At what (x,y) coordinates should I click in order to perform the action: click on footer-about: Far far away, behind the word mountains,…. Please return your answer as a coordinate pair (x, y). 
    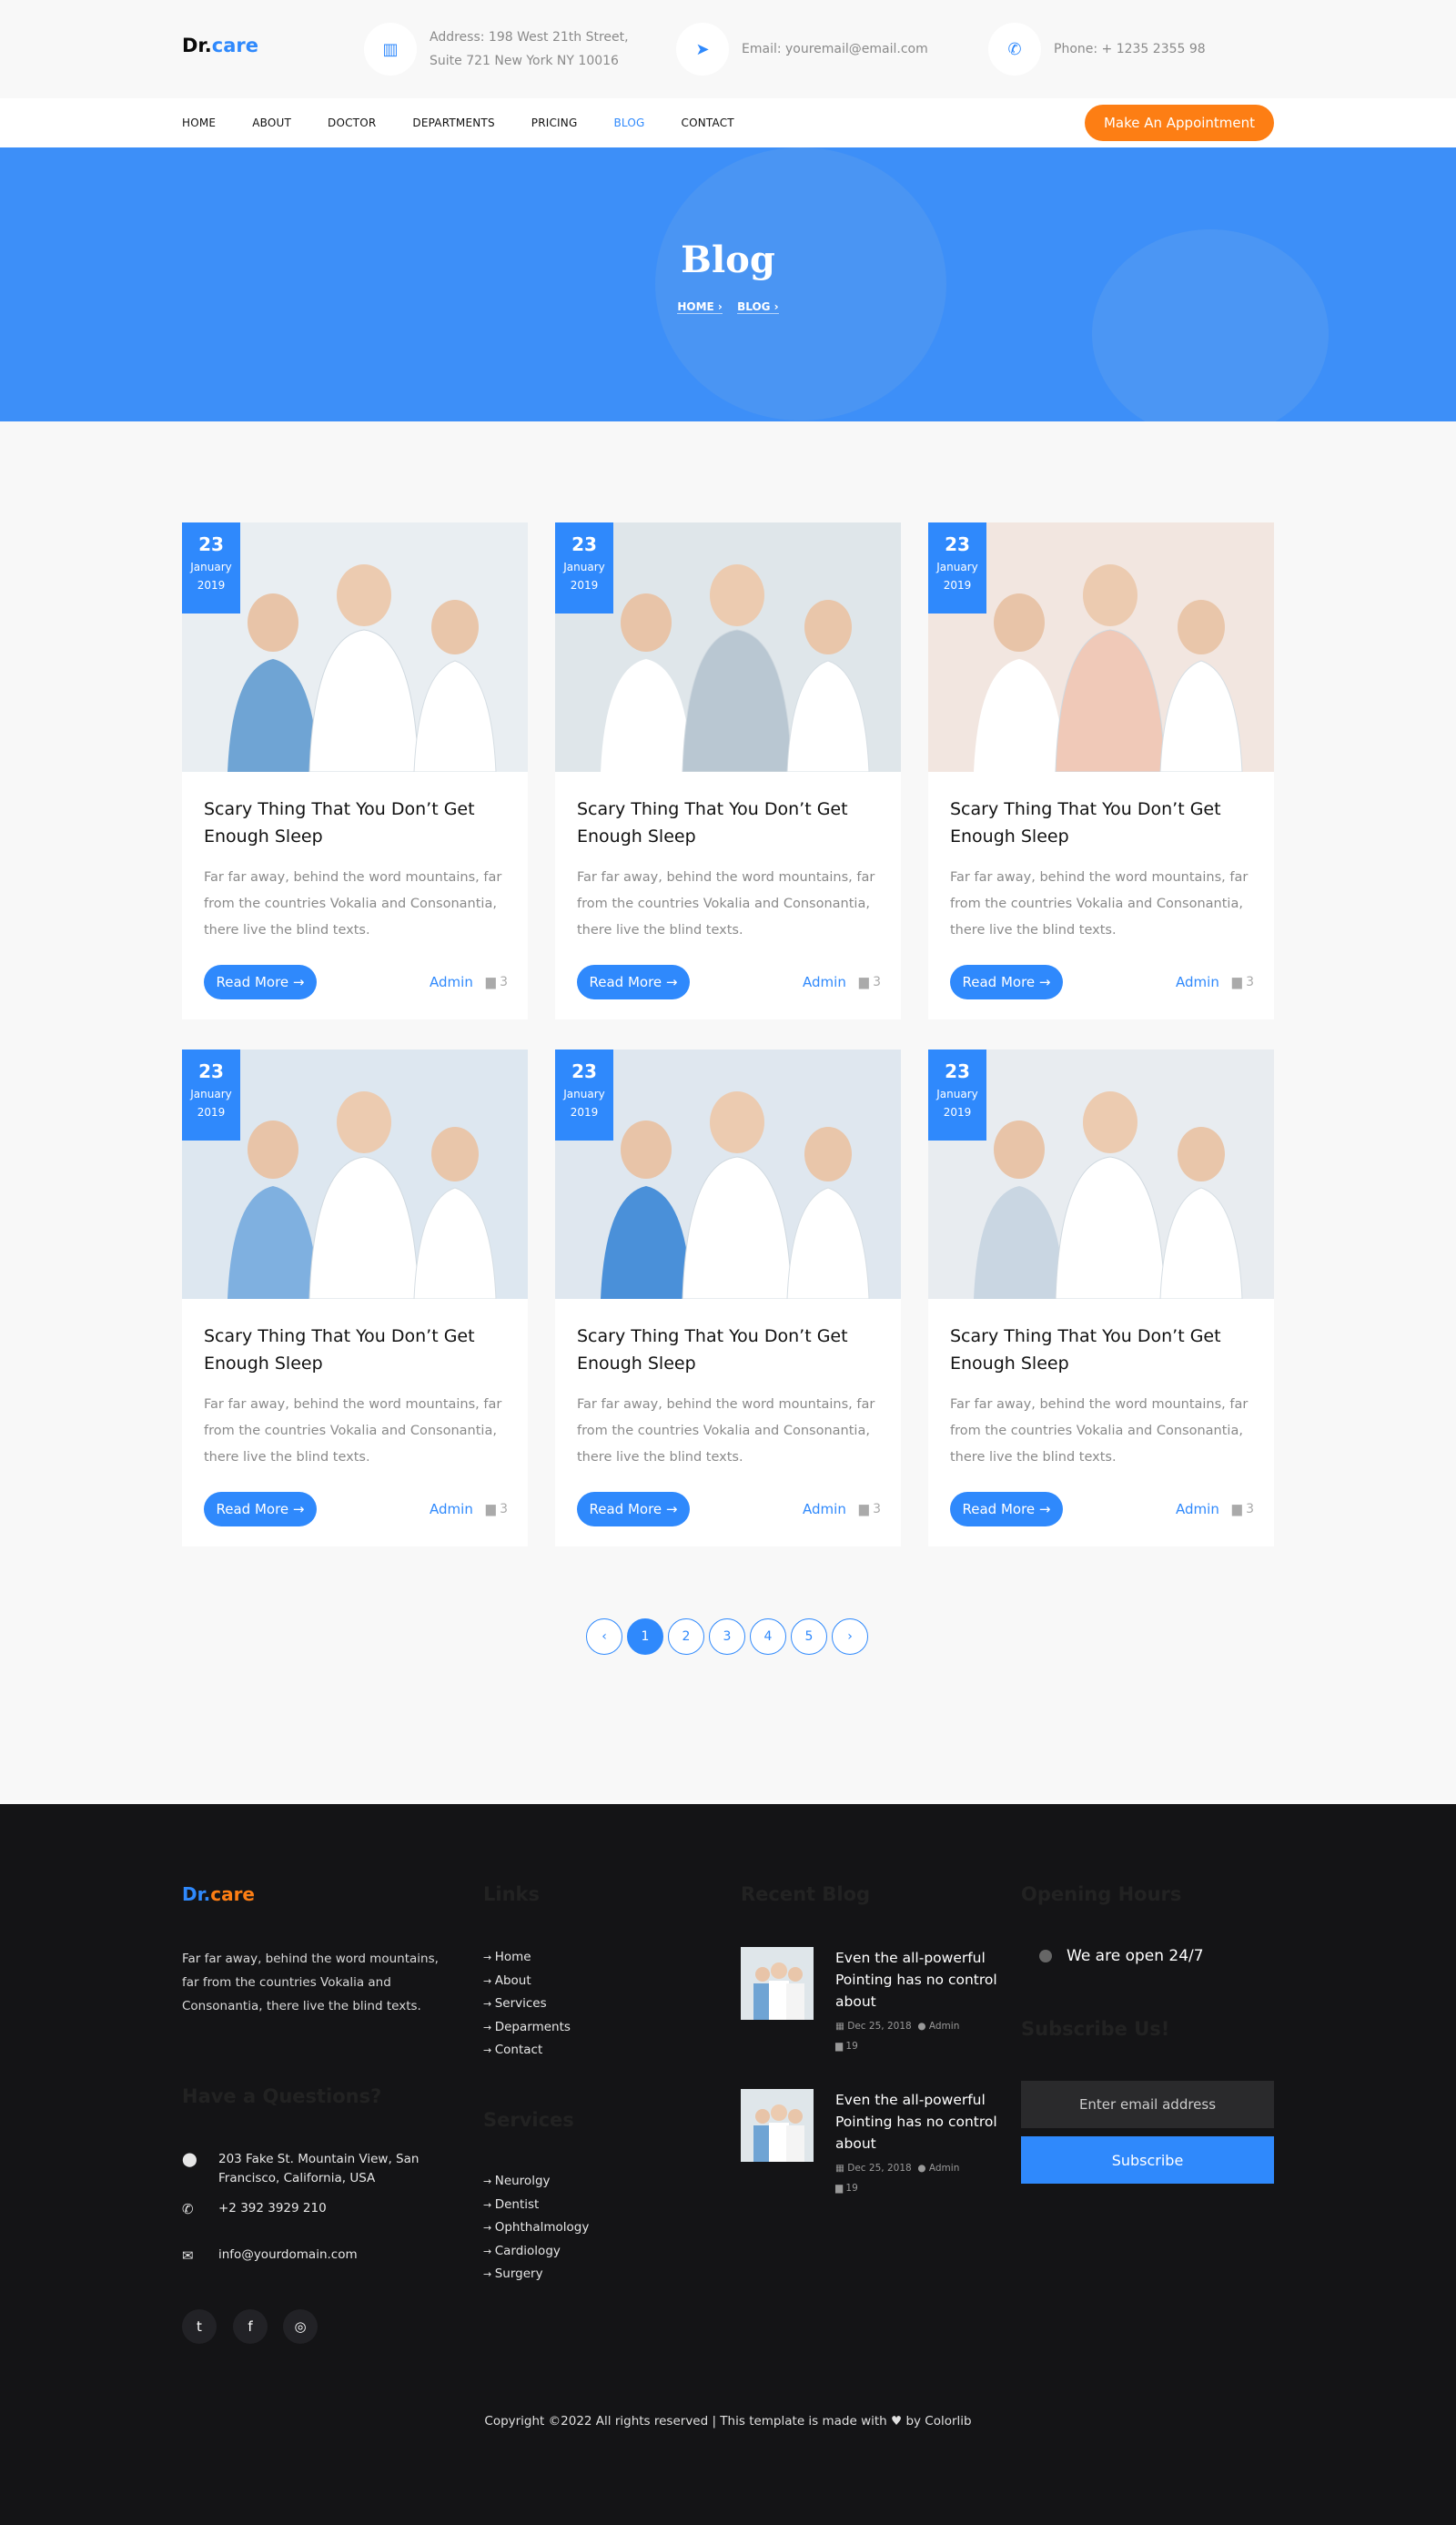
    Looking at the image, I should click on (311, 1983).